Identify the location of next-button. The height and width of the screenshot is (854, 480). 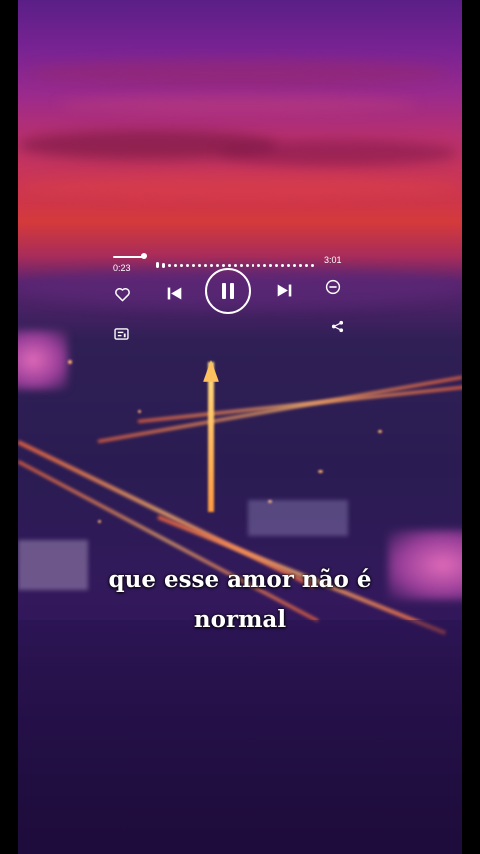
(284, 290).